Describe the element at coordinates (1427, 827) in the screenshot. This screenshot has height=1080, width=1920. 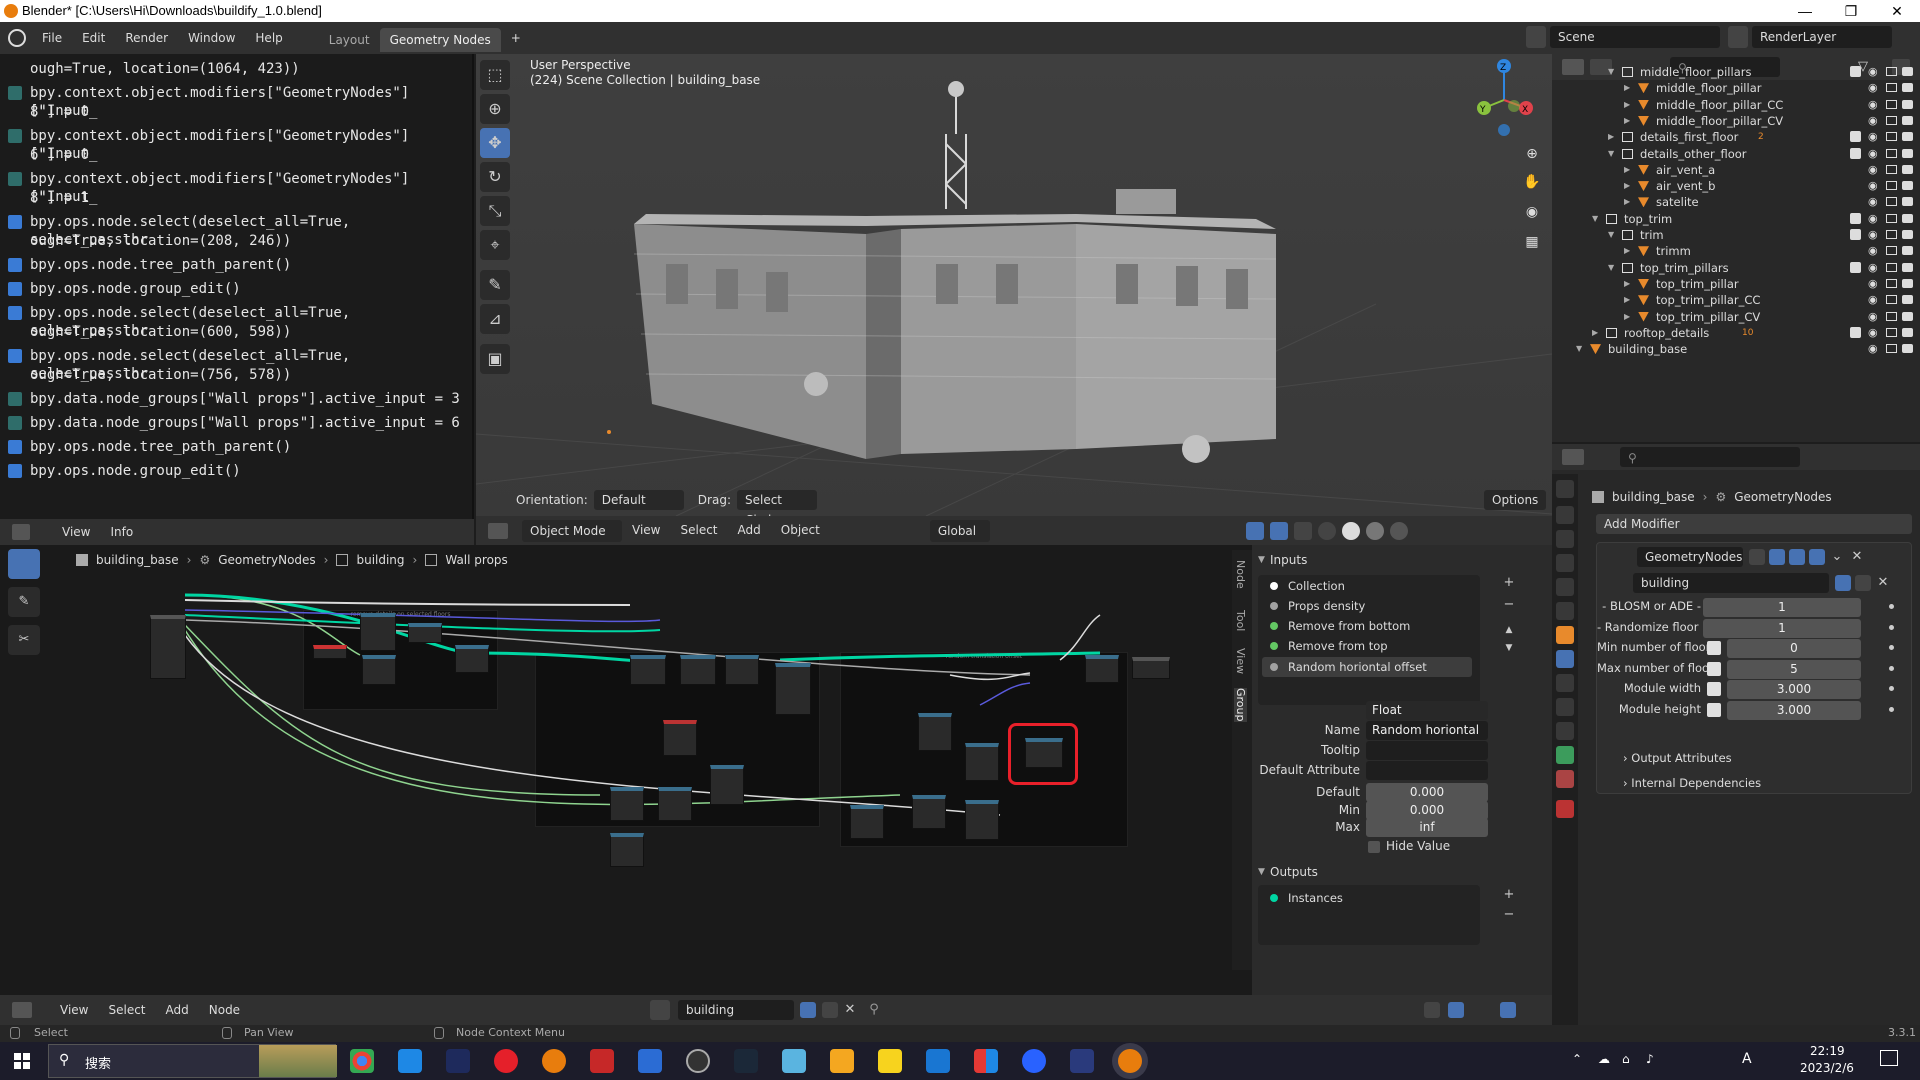
I see `max-value-field: inf` at that location.